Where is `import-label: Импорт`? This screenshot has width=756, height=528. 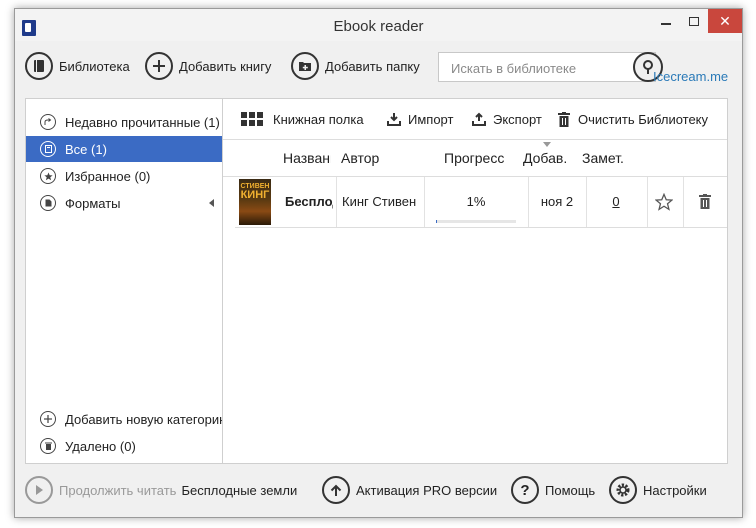
import-label: Импорт is located at coordinates (431, 119).